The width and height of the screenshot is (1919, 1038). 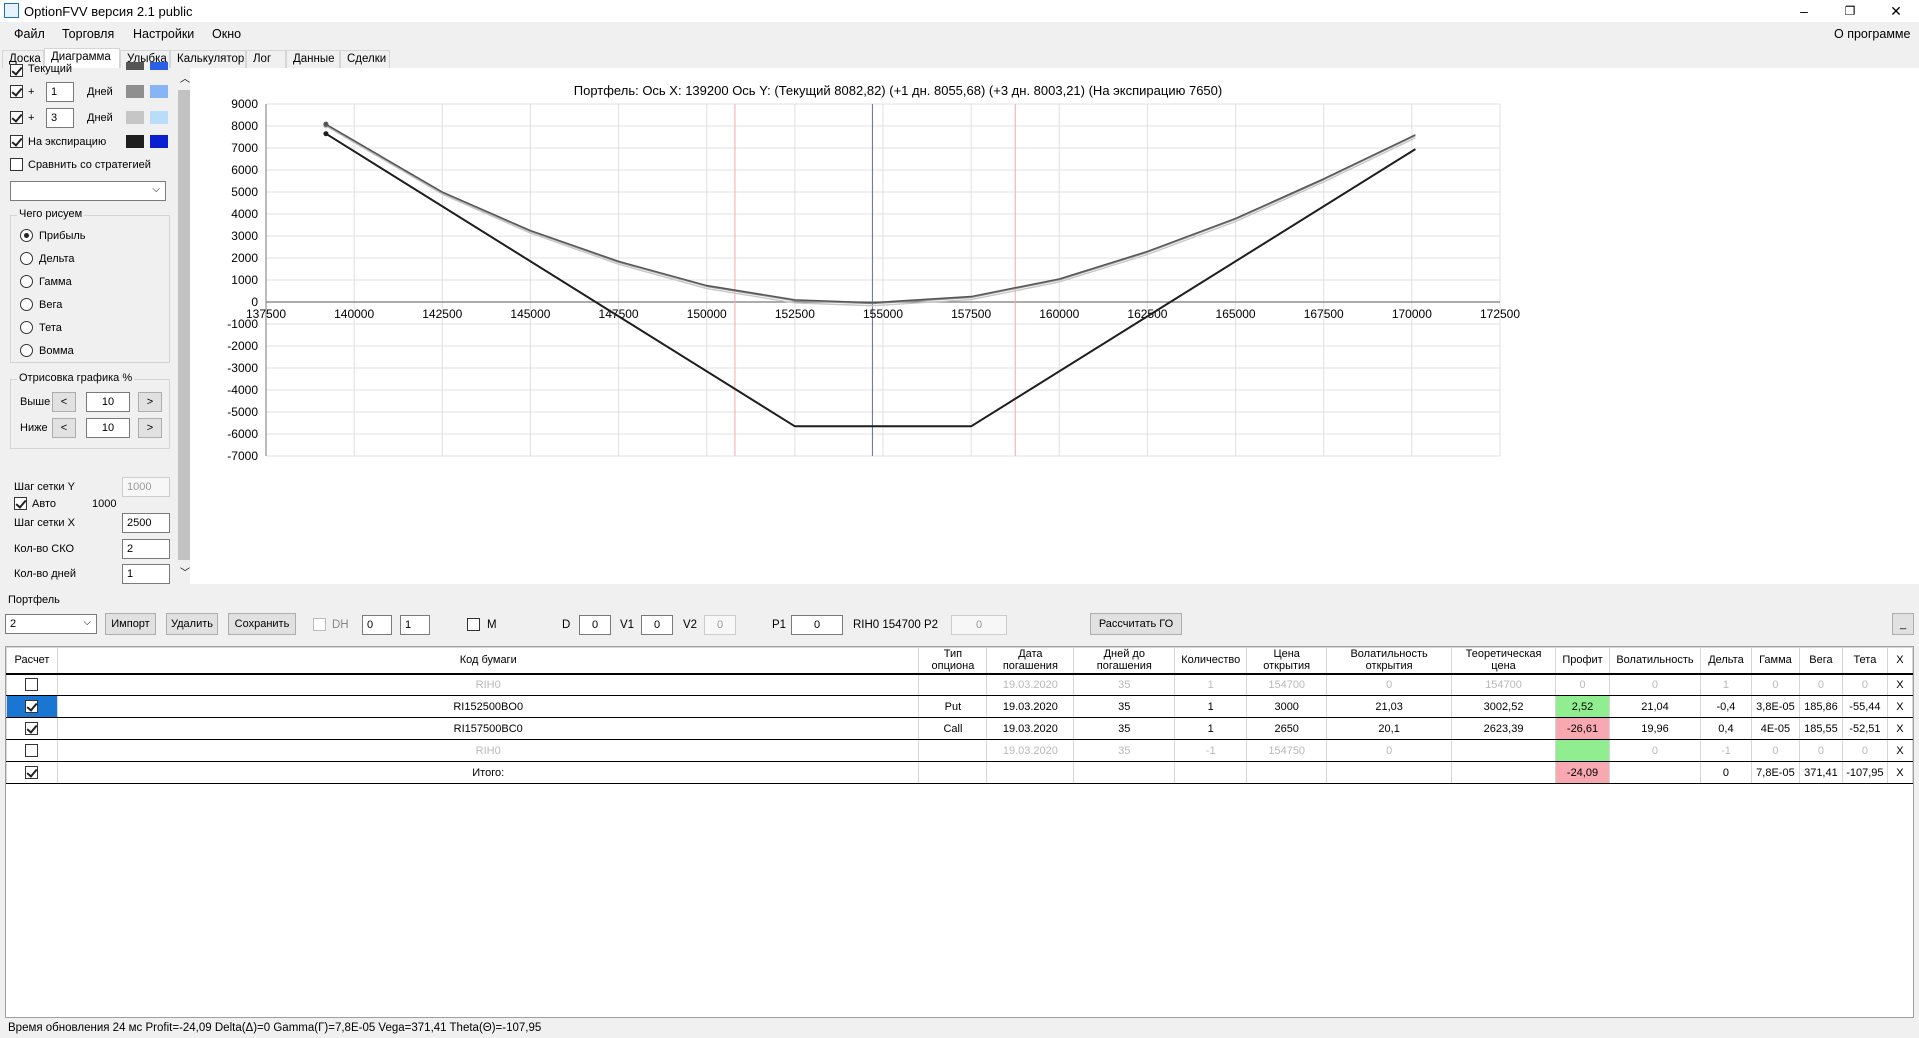 I want to click on expiry-color-a, so click(x=135, y=141).